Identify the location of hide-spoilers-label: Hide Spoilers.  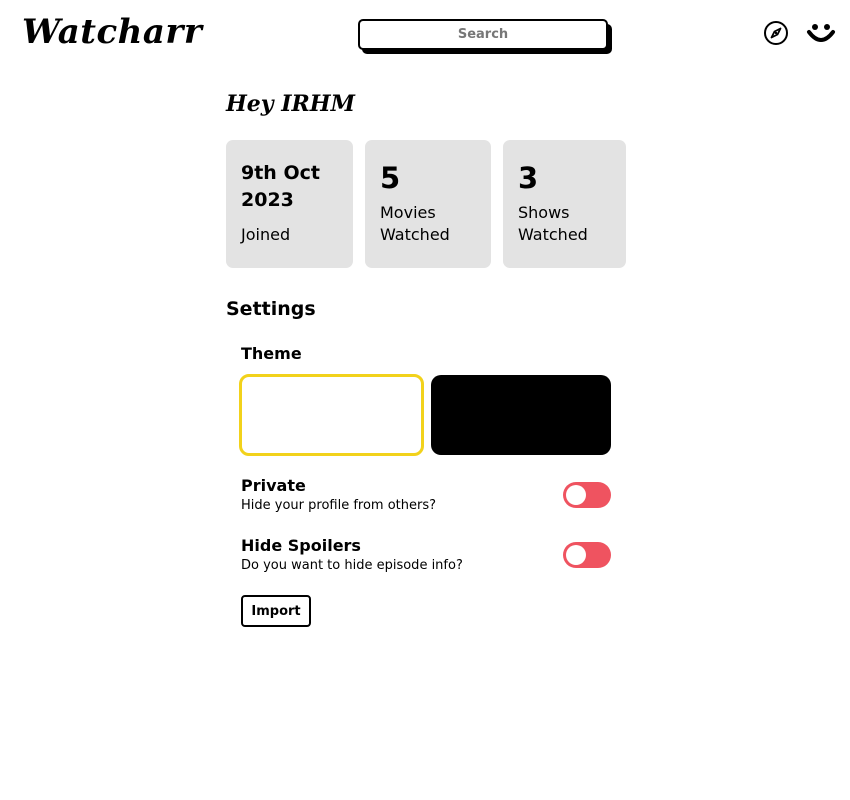
(301, 545).